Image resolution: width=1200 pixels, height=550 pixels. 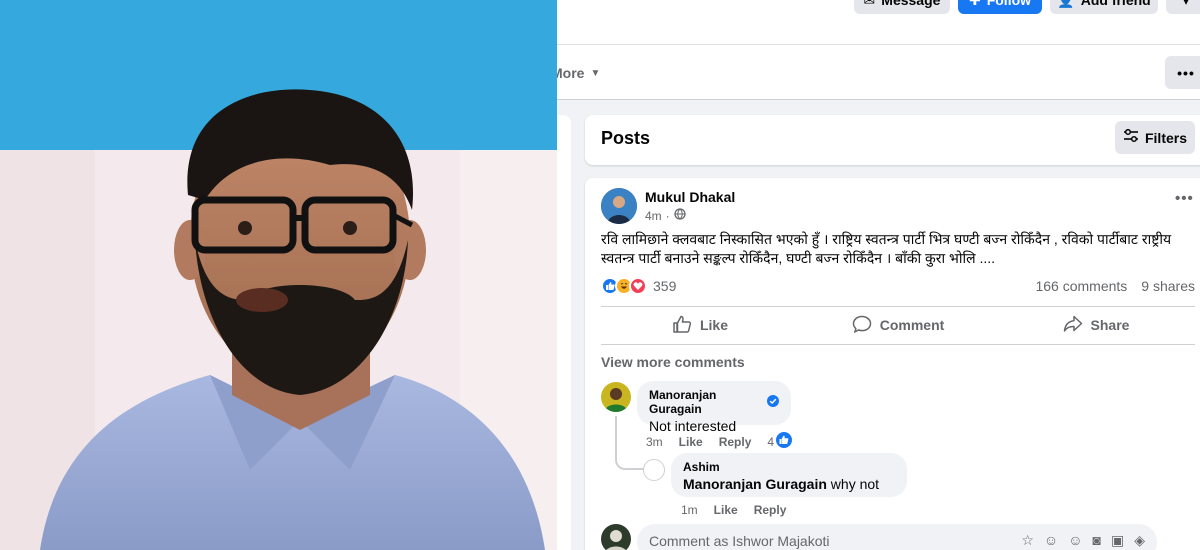 I want to click on comment-meta: 3m Like Reply 4, so click(x=719, y=441).